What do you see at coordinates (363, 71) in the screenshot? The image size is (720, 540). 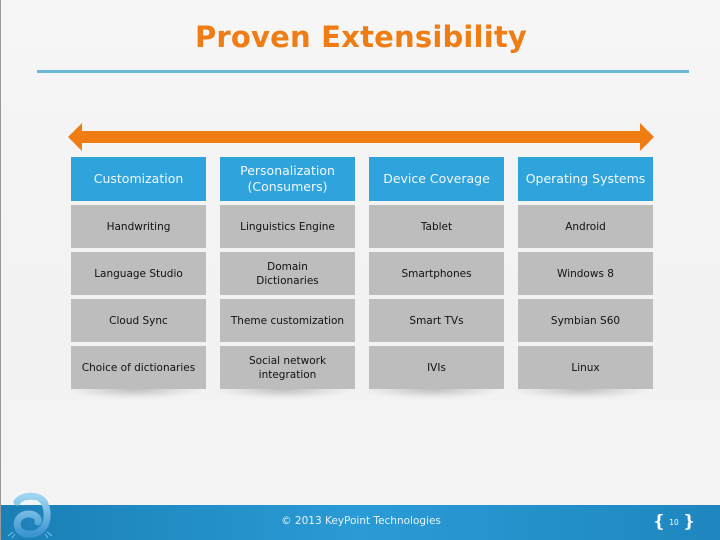 I see `title-divider` at bounding box center [363, 71].